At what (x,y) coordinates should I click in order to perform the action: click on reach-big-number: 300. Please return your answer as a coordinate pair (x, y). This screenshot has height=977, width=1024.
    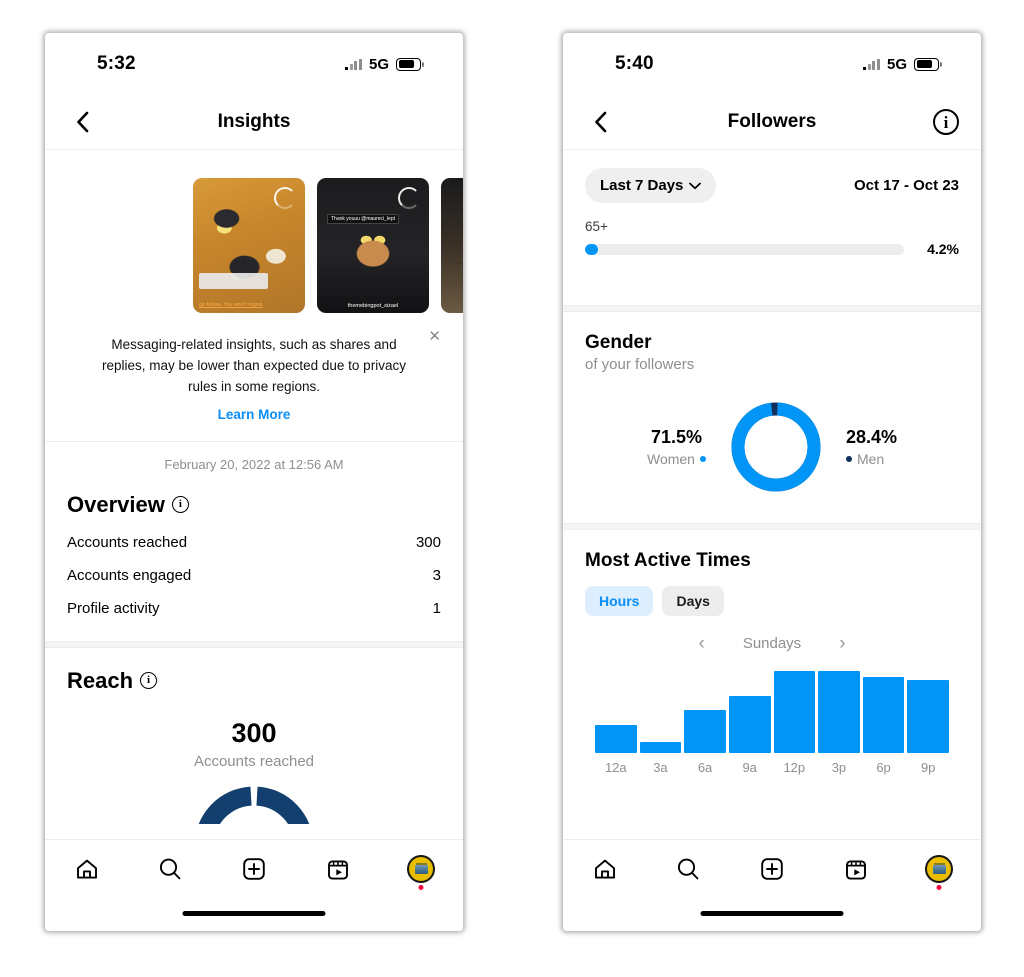
    Looking at the image, I should click on (254, 732).